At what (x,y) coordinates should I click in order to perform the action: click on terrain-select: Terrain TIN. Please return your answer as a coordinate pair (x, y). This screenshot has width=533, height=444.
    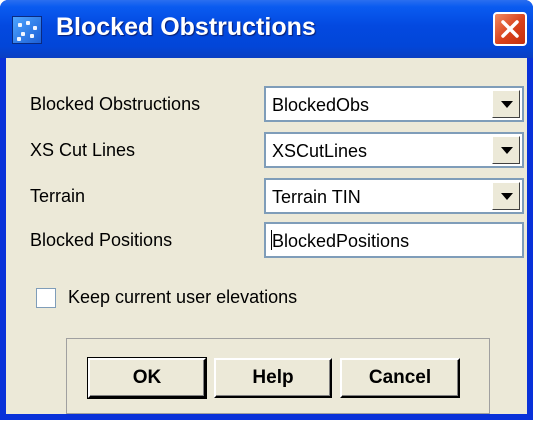
    Looking at the image, I should click on (394, 196).